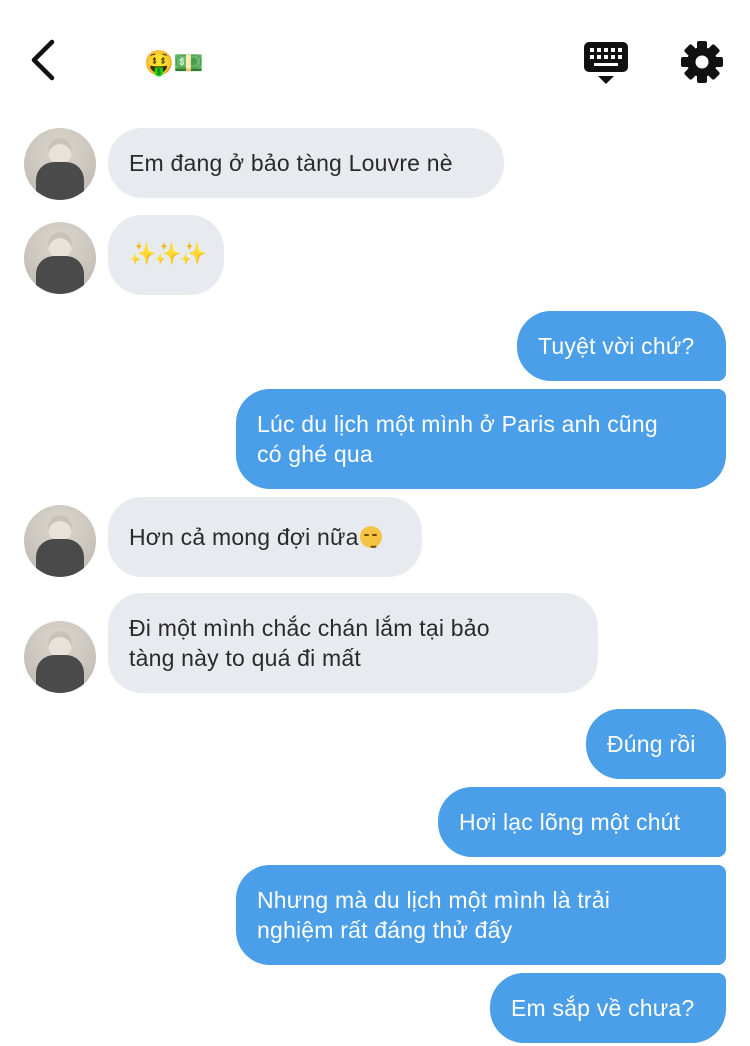  What do you see at coordinates (651, 744) in the screenshot?
I see `message-text: Đúng rồi` at bounding box center [651, 744].